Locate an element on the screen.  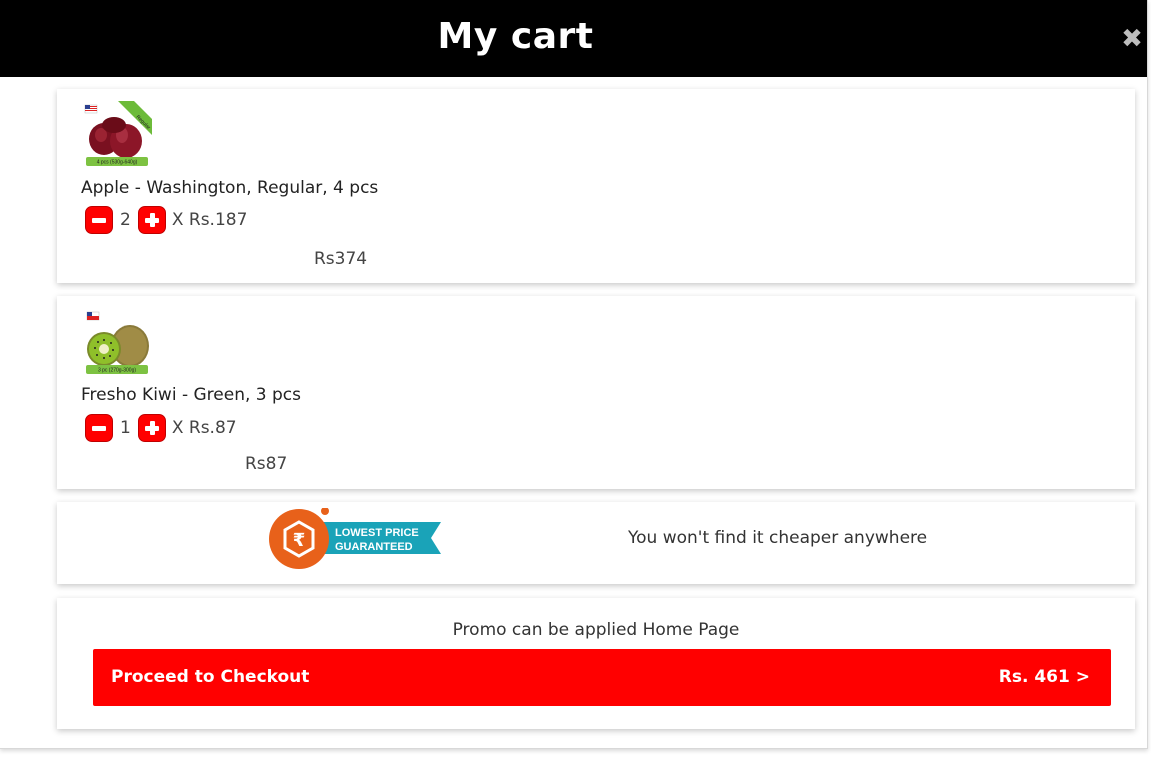
unit-price: X Rs.87 is located at coordinates (204, 428).